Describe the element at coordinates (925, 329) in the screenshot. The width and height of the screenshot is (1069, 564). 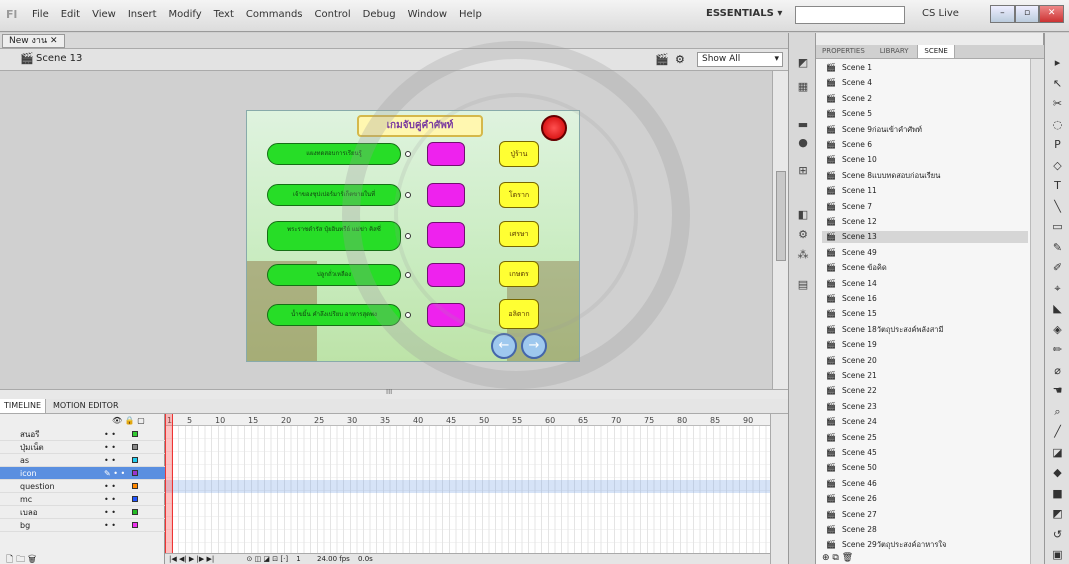
I see `scene-list-item: 🎬 Scene 18วัตถุประสงค์พลังสามี` at that location.